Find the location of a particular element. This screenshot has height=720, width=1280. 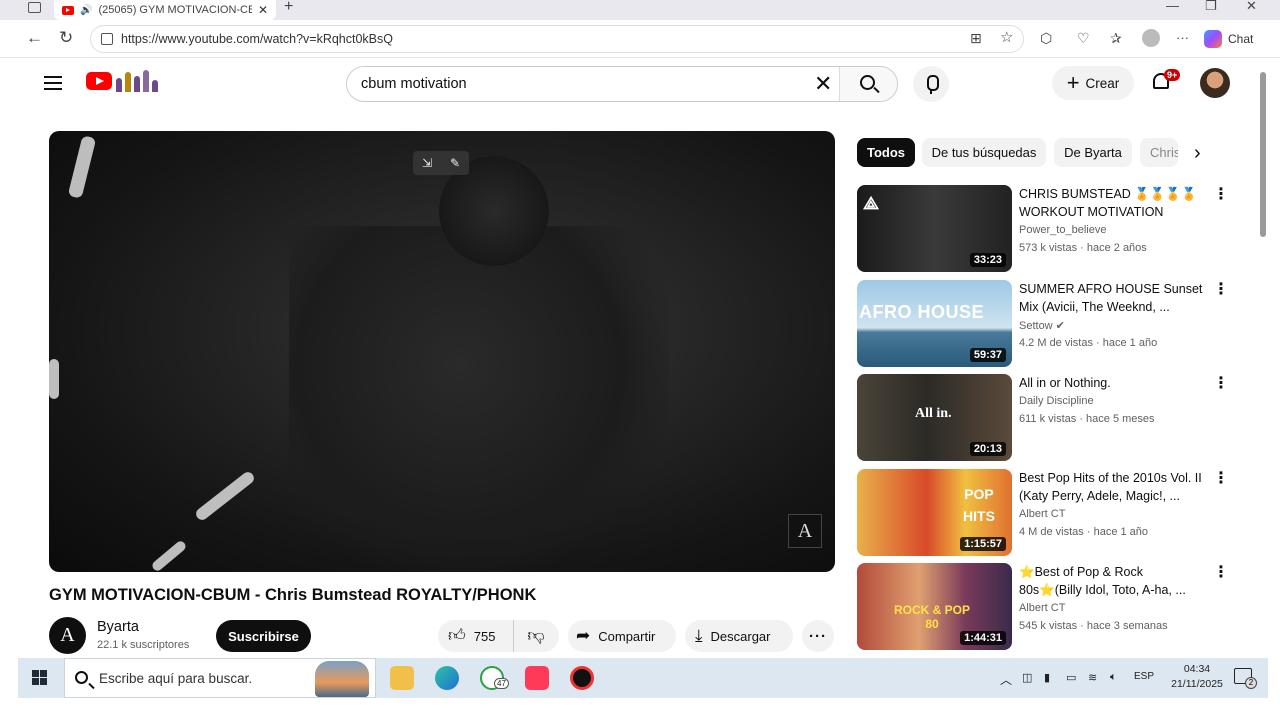

chip-all: Todos is located at coordinates (886, 152).